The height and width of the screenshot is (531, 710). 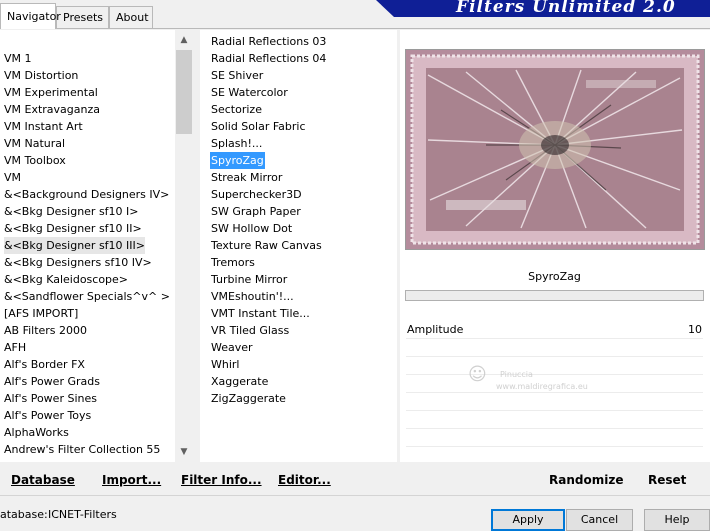 What do you see at coordinates (239, 381) in the screenshot?
I see `filter-item: Xaggerate` at bounding box center [239, 381].